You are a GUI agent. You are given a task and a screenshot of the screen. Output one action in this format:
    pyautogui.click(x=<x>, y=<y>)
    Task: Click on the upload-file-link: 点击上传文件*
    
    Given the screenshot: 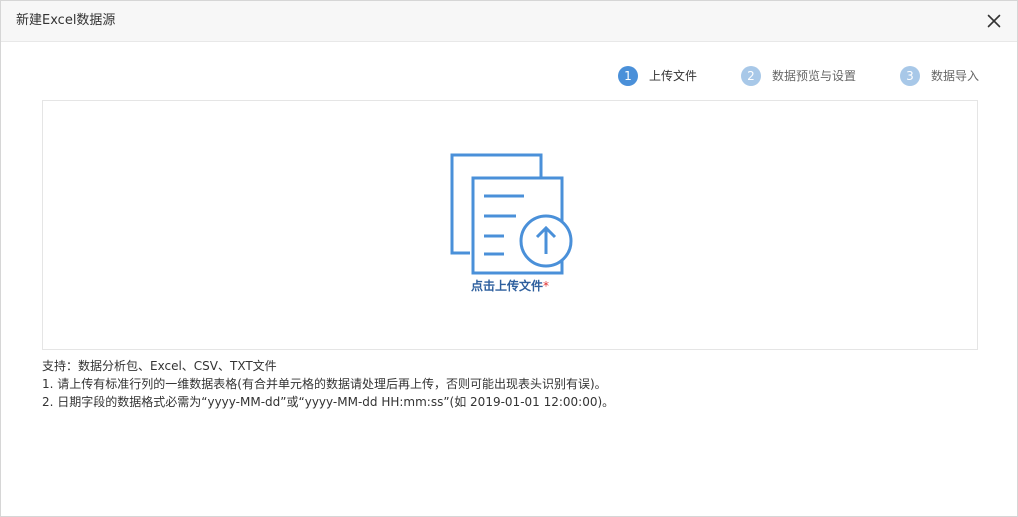 What is the action you would take?
    pyautogui.click(x=510, y=285)
    